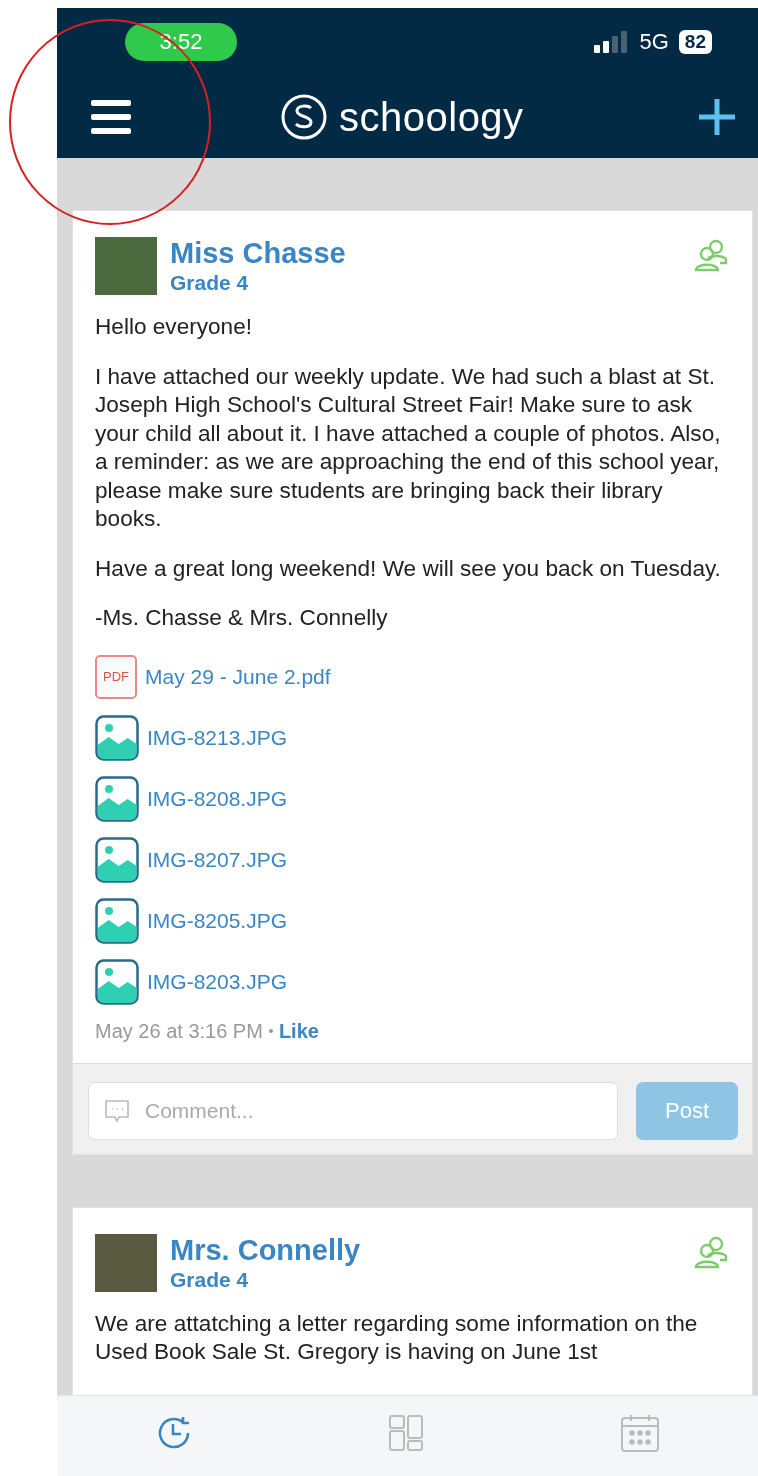 This screenshot has height=1476, width=758. Describe the element at coordinates (298, 1031) in the screenshot. I see `like-link: Like` at that location.